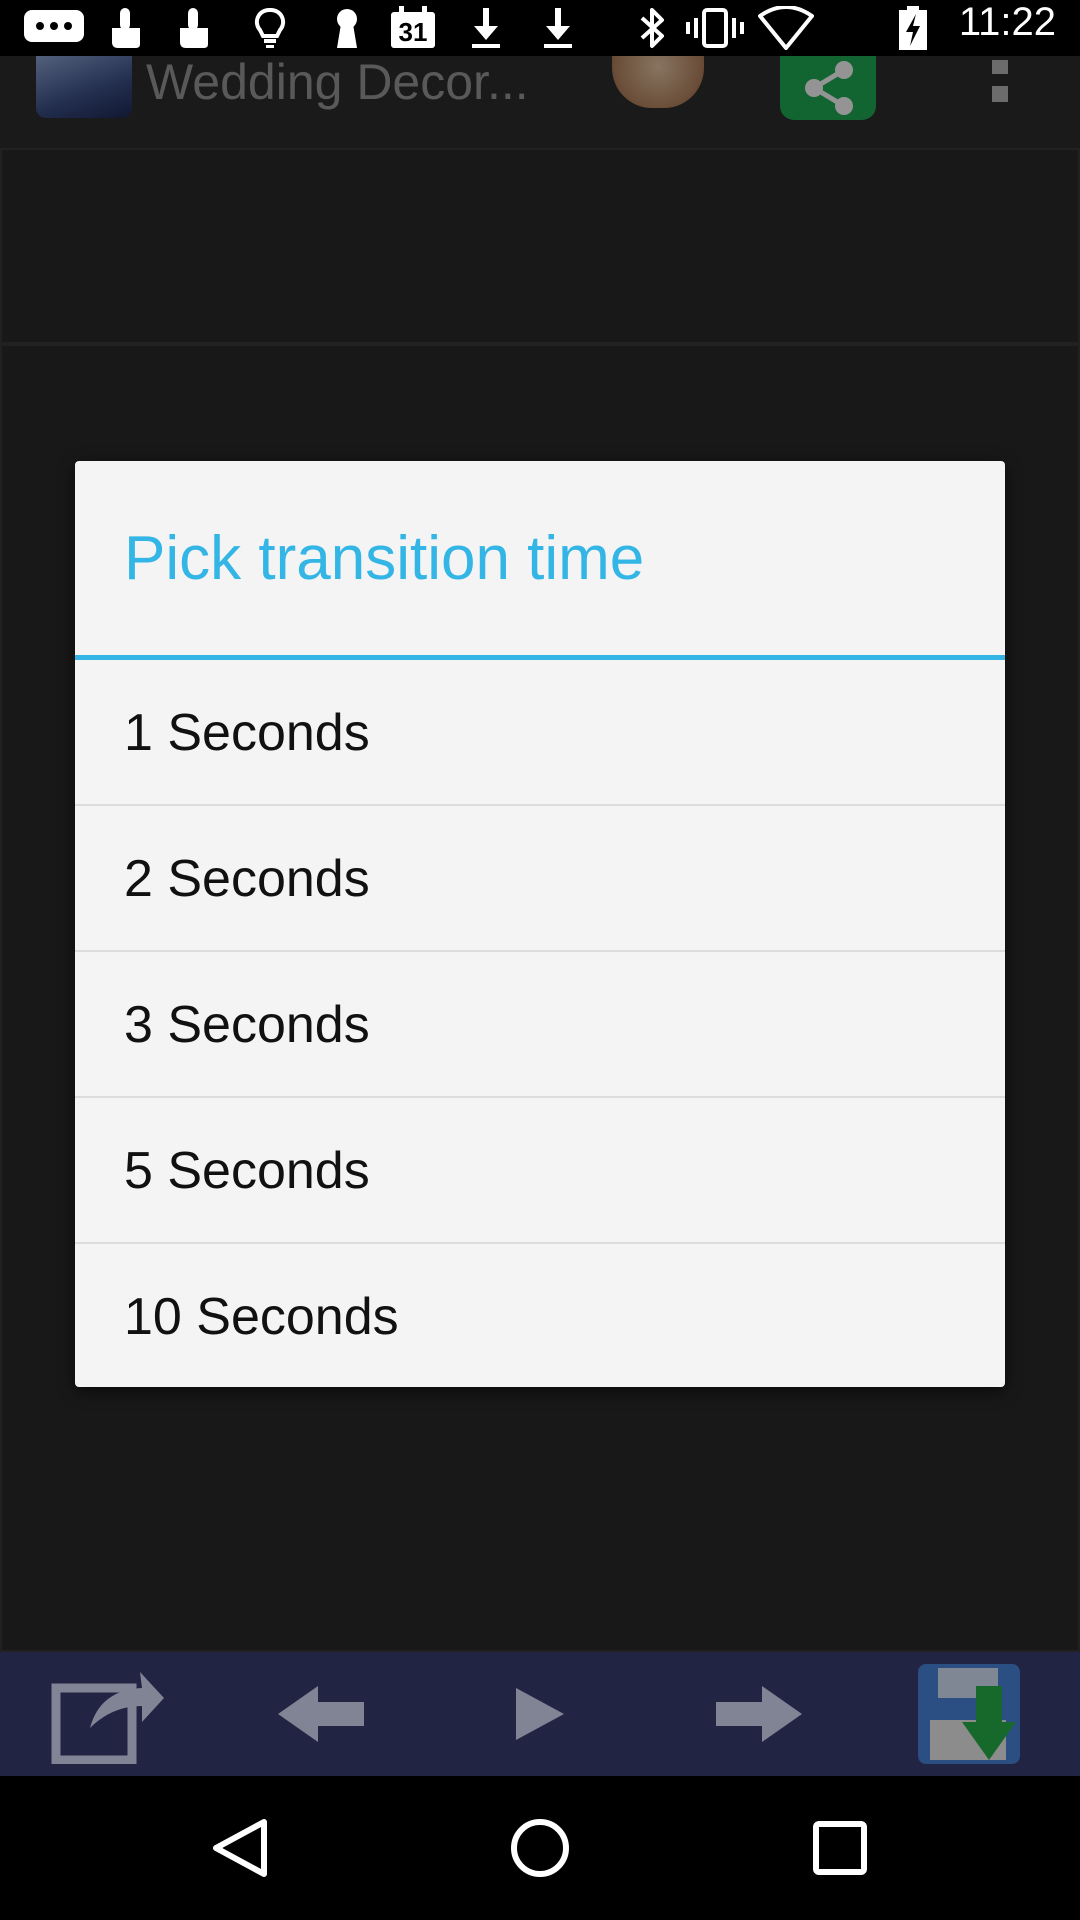 Image resolution: width=1080 pixels, height=1920 pixels. I want to click on status-bar: 31 11:22, so click(540, 28).